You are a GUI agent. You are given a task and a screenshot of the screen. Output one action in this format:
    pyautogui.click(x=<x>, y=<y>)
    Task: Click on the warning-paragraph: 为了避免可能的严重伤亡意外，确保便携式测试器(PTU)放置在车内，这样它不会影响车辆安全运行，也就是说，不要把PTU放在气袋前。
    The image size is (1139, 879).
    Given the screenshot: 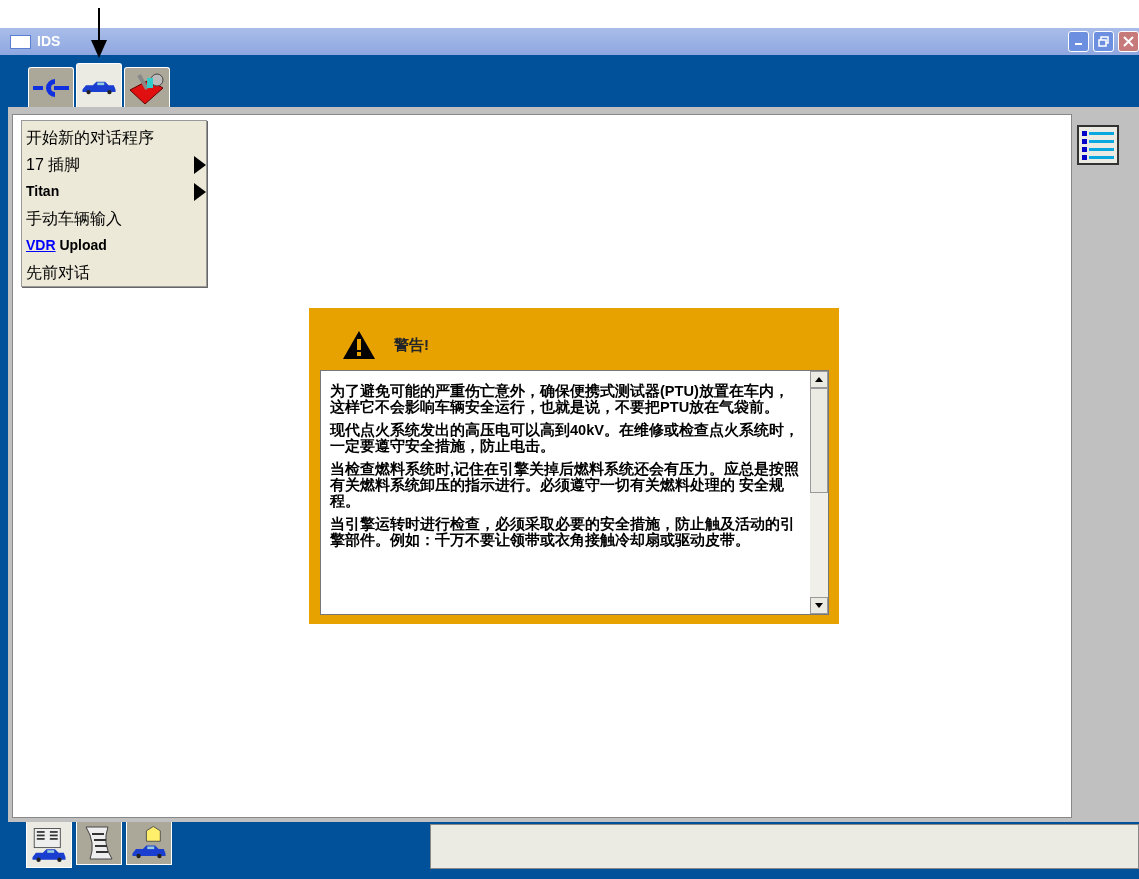 What is the action you would take?
    pyautogui.click(x=560, y=399)
    